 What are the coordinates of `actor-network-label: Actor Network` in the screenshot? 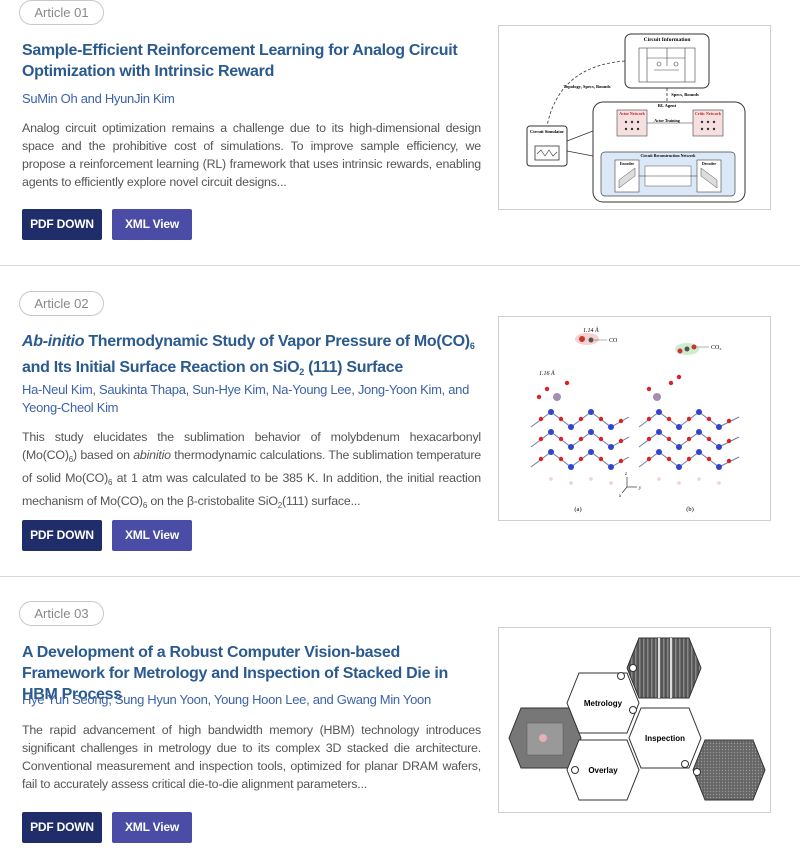 It's located at (632, 113).